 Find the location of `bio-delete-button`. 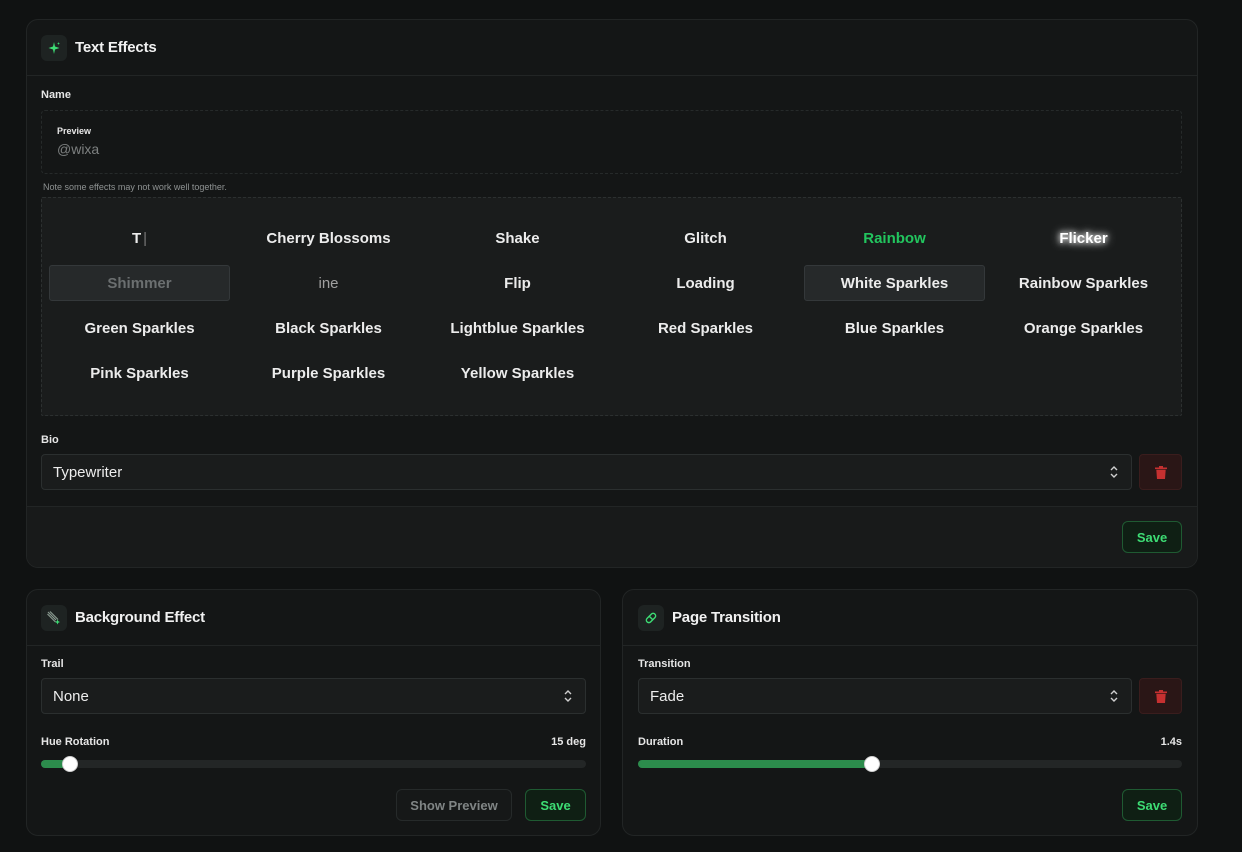

bio-delete-button is located at coordinates (1160, 472).